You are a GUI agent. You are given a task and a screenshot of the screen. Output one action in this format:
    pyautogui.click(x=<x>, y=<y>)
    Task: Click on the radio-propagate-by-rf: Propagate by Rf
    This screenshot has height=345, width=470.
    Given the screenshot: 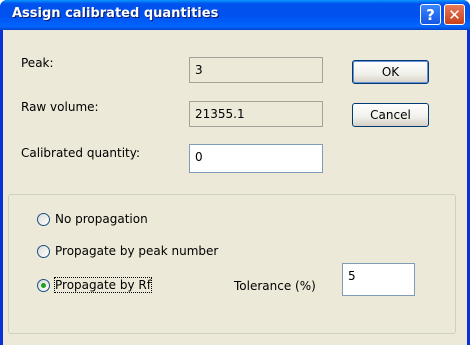 What is the action you would take?
    pyautogui.click(x=94, y=285)
    